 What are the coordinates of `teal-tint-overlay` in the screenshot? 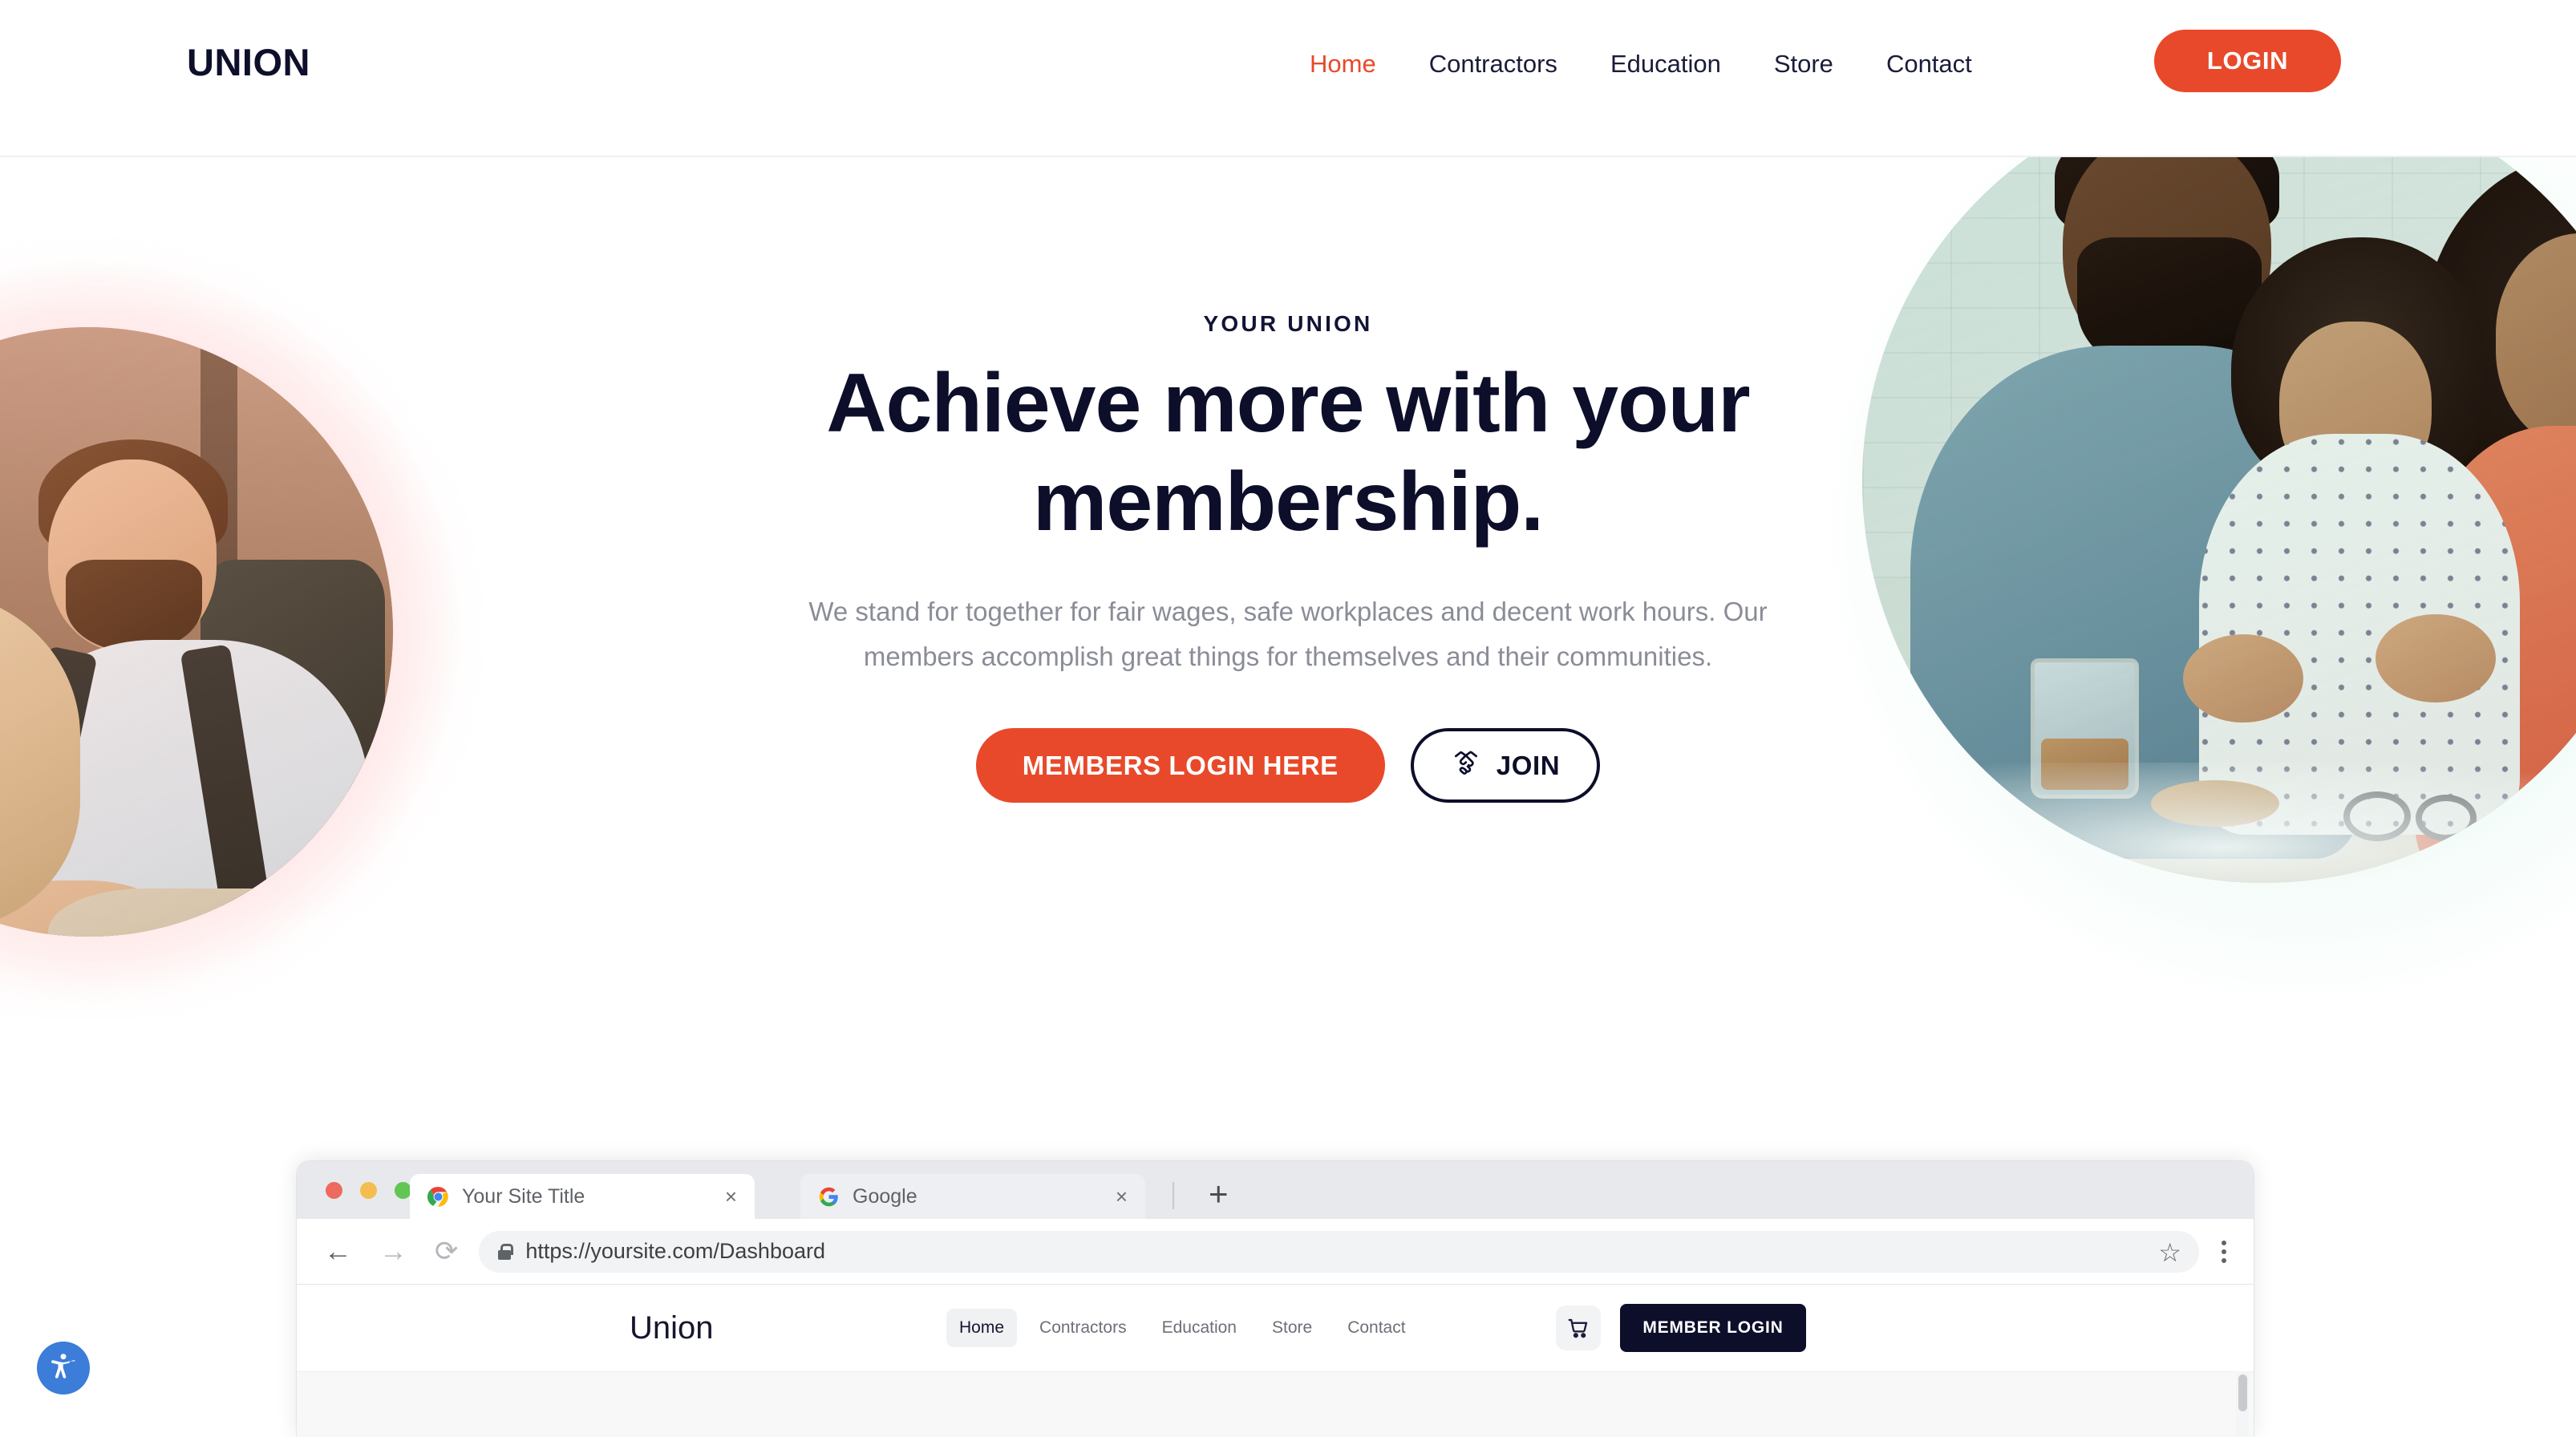 It's located at (2219, 520).